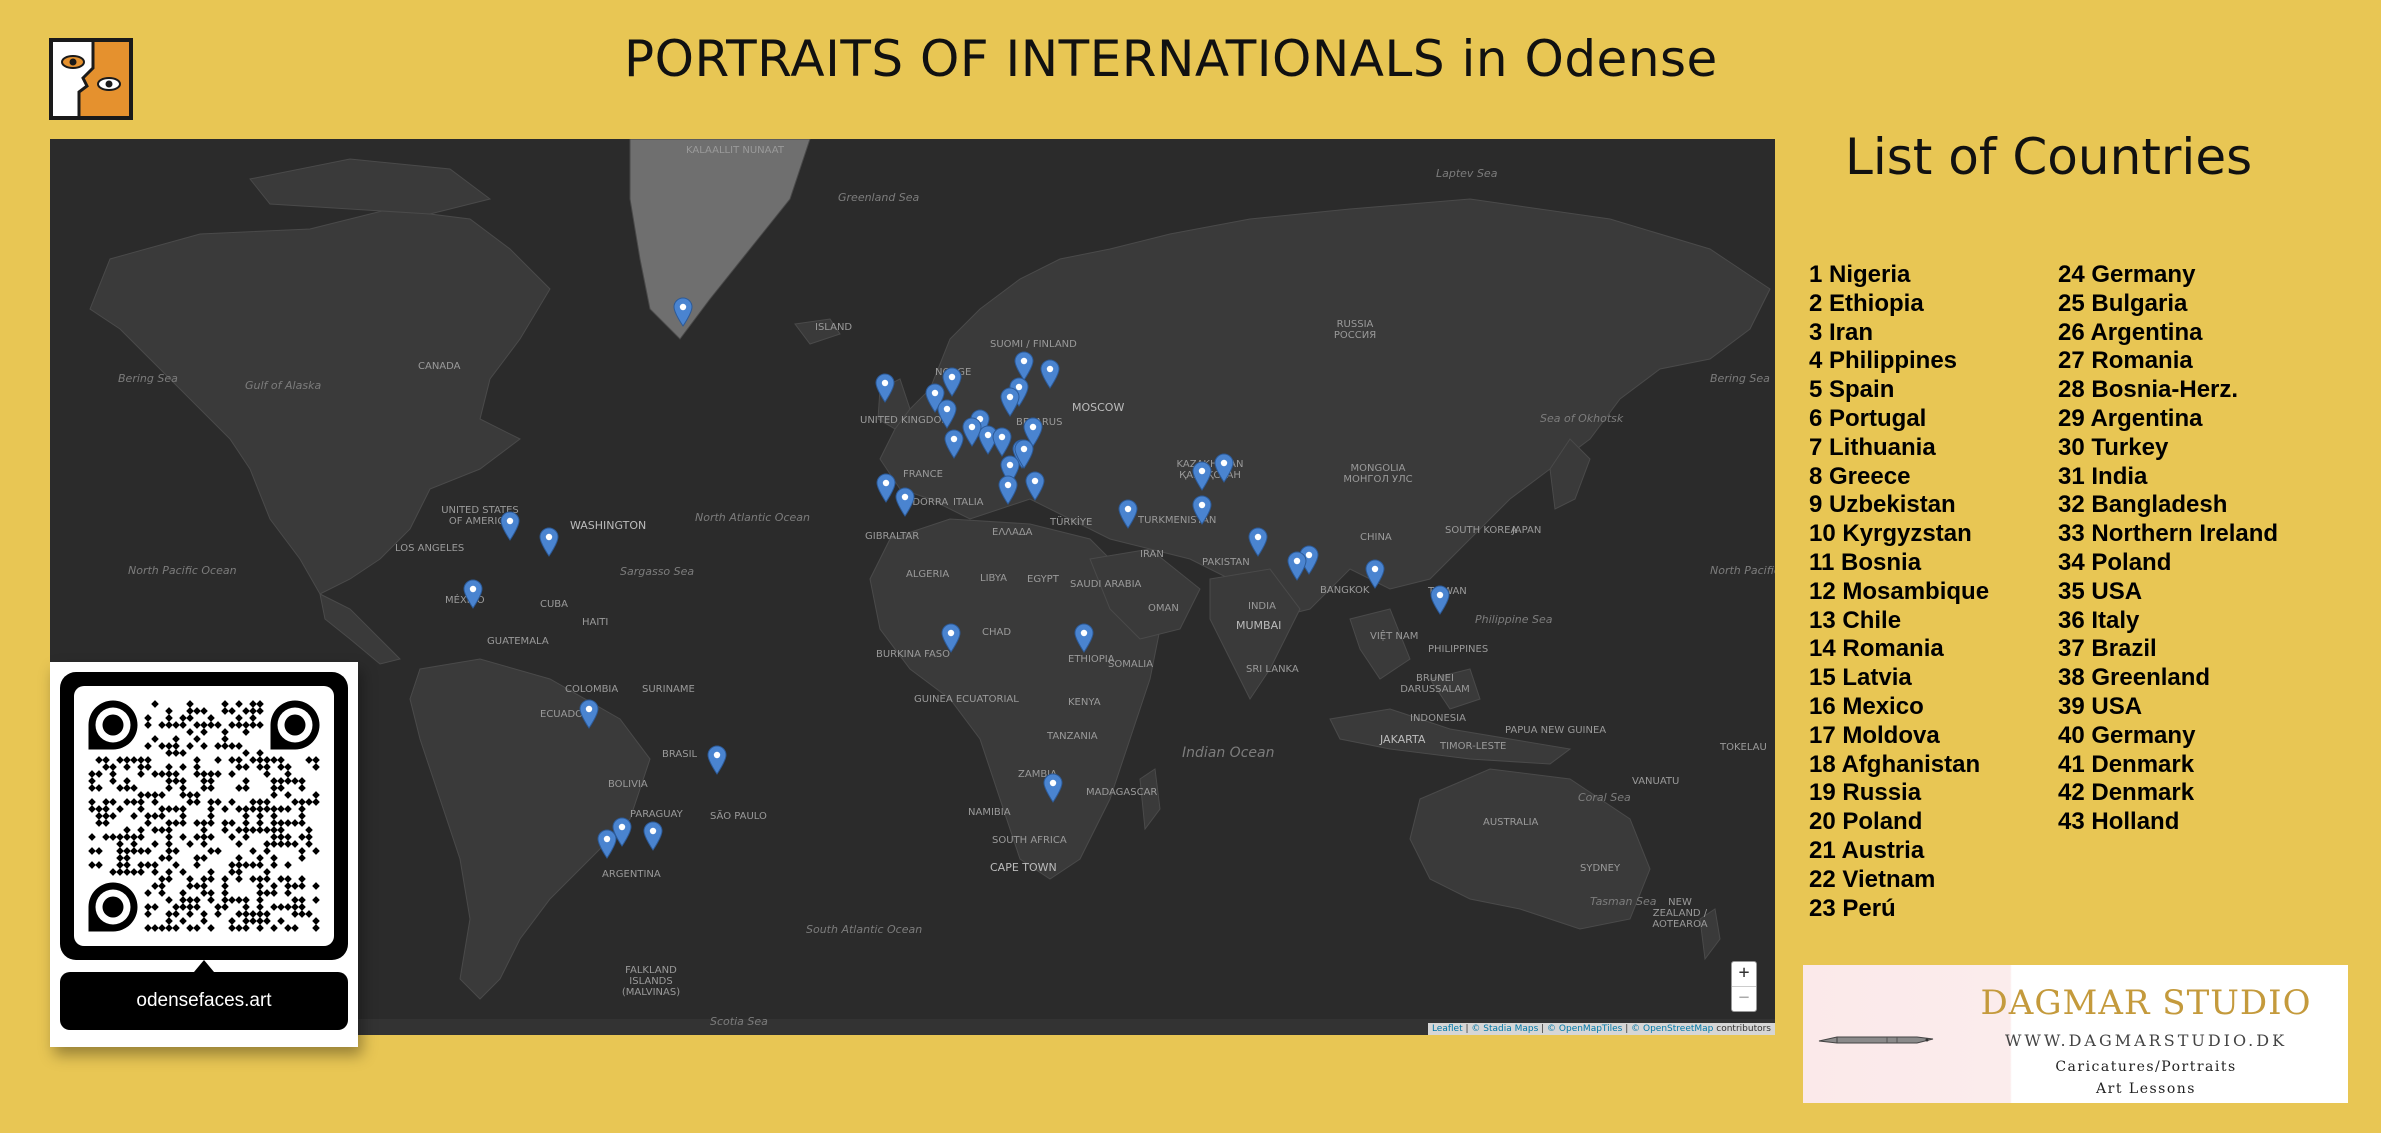 Image resolution: width=2381 pixels, height=1133 pixels. Describe the element at coordinates (554, 604) in the screenshot. I see `label-cuba: CUBA` at that location.